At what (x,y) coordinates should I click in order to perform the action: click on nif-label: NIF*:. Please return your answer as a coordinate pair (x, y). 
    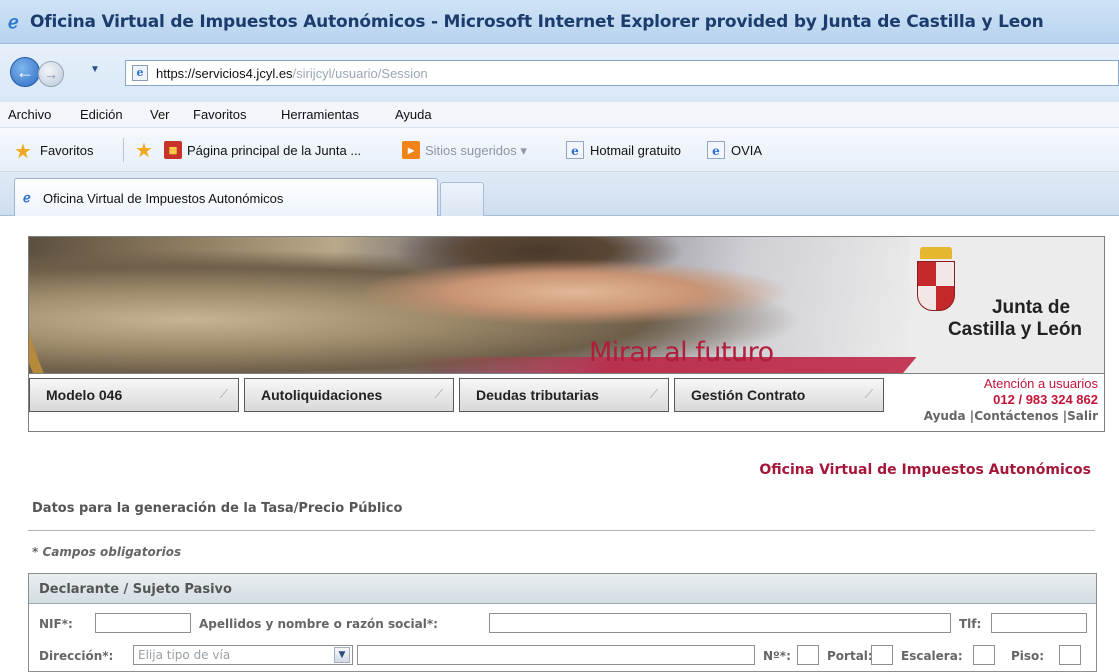
    Looking at the image, I should click on (56, 624).